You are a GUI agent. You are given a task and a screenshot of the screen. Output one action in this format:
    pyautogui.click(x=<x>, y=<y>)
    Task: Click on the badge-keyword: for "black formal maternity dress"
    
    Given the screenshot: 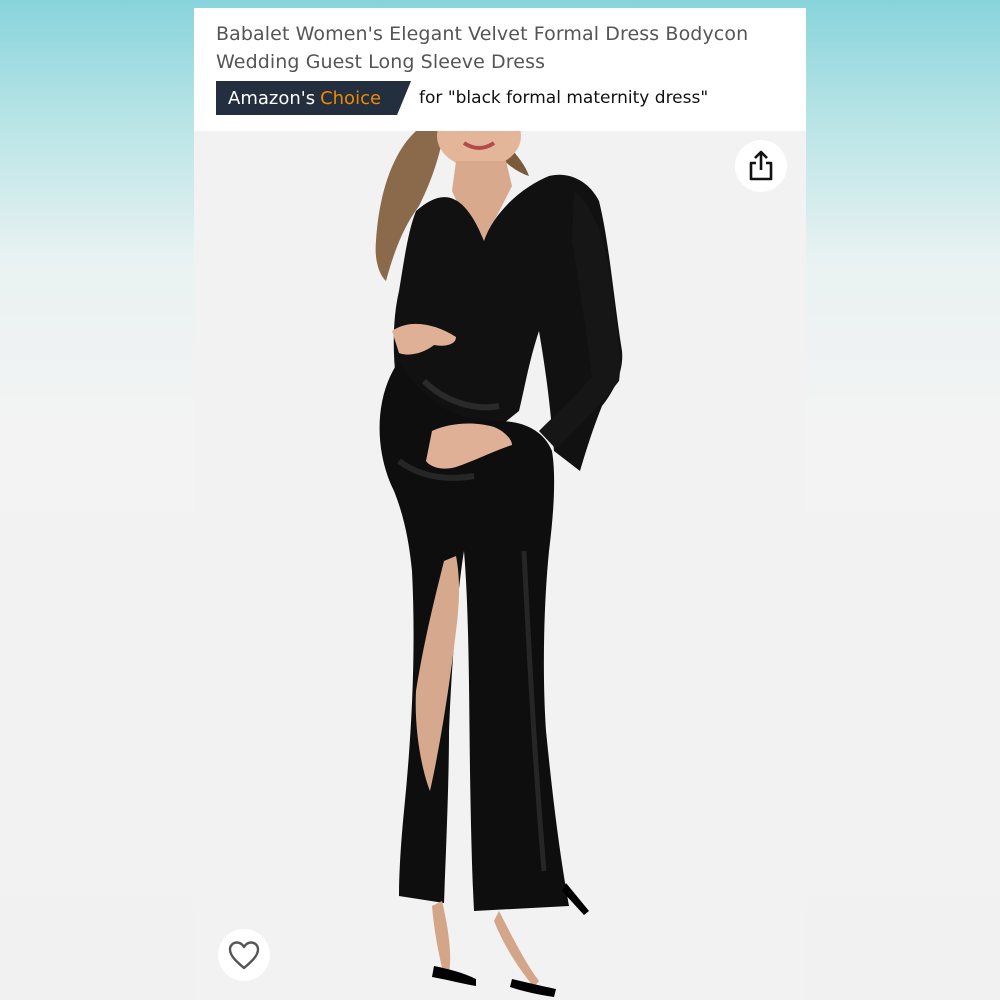 What is the action you would take?
    pyautogui.click(x=564, y=98)
    